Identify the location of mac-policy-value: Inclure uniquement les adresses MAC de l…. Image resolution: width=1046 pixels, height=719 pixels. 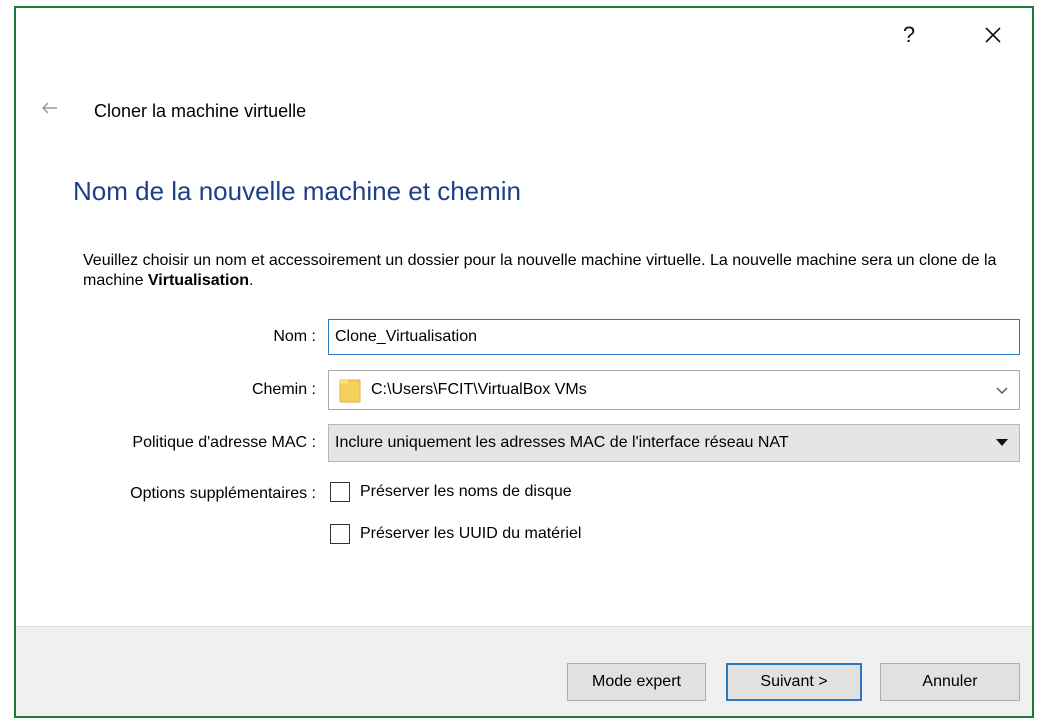
(562, 442).